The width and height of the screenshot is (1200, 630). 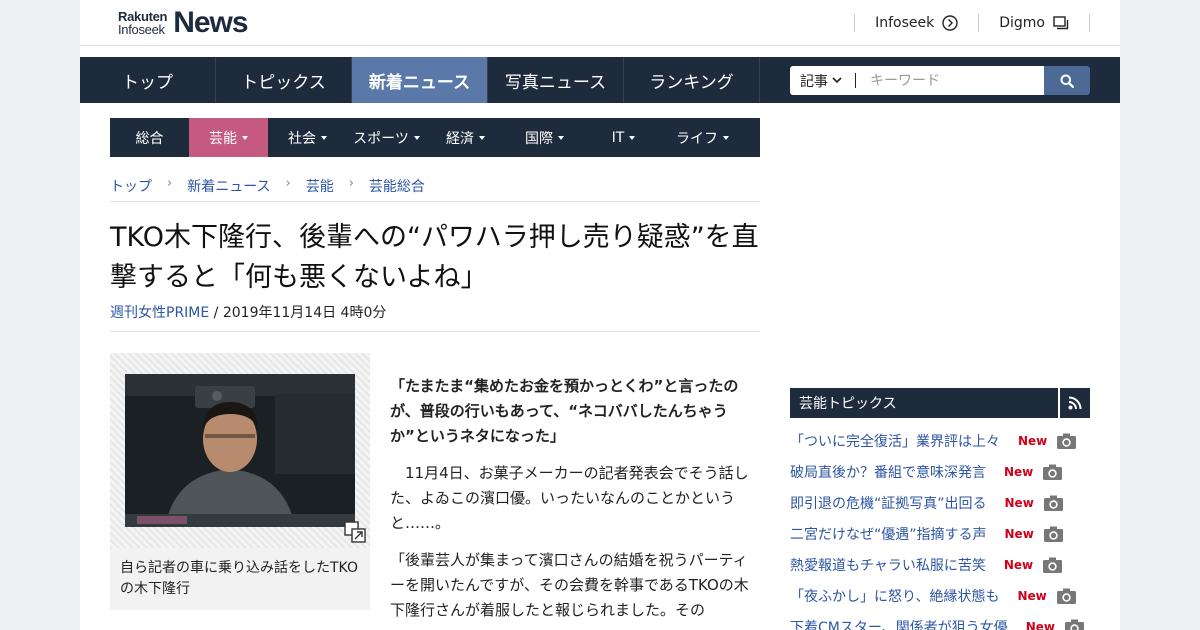 I want to click on category-life: ライフ, so click(x=702, y=137).